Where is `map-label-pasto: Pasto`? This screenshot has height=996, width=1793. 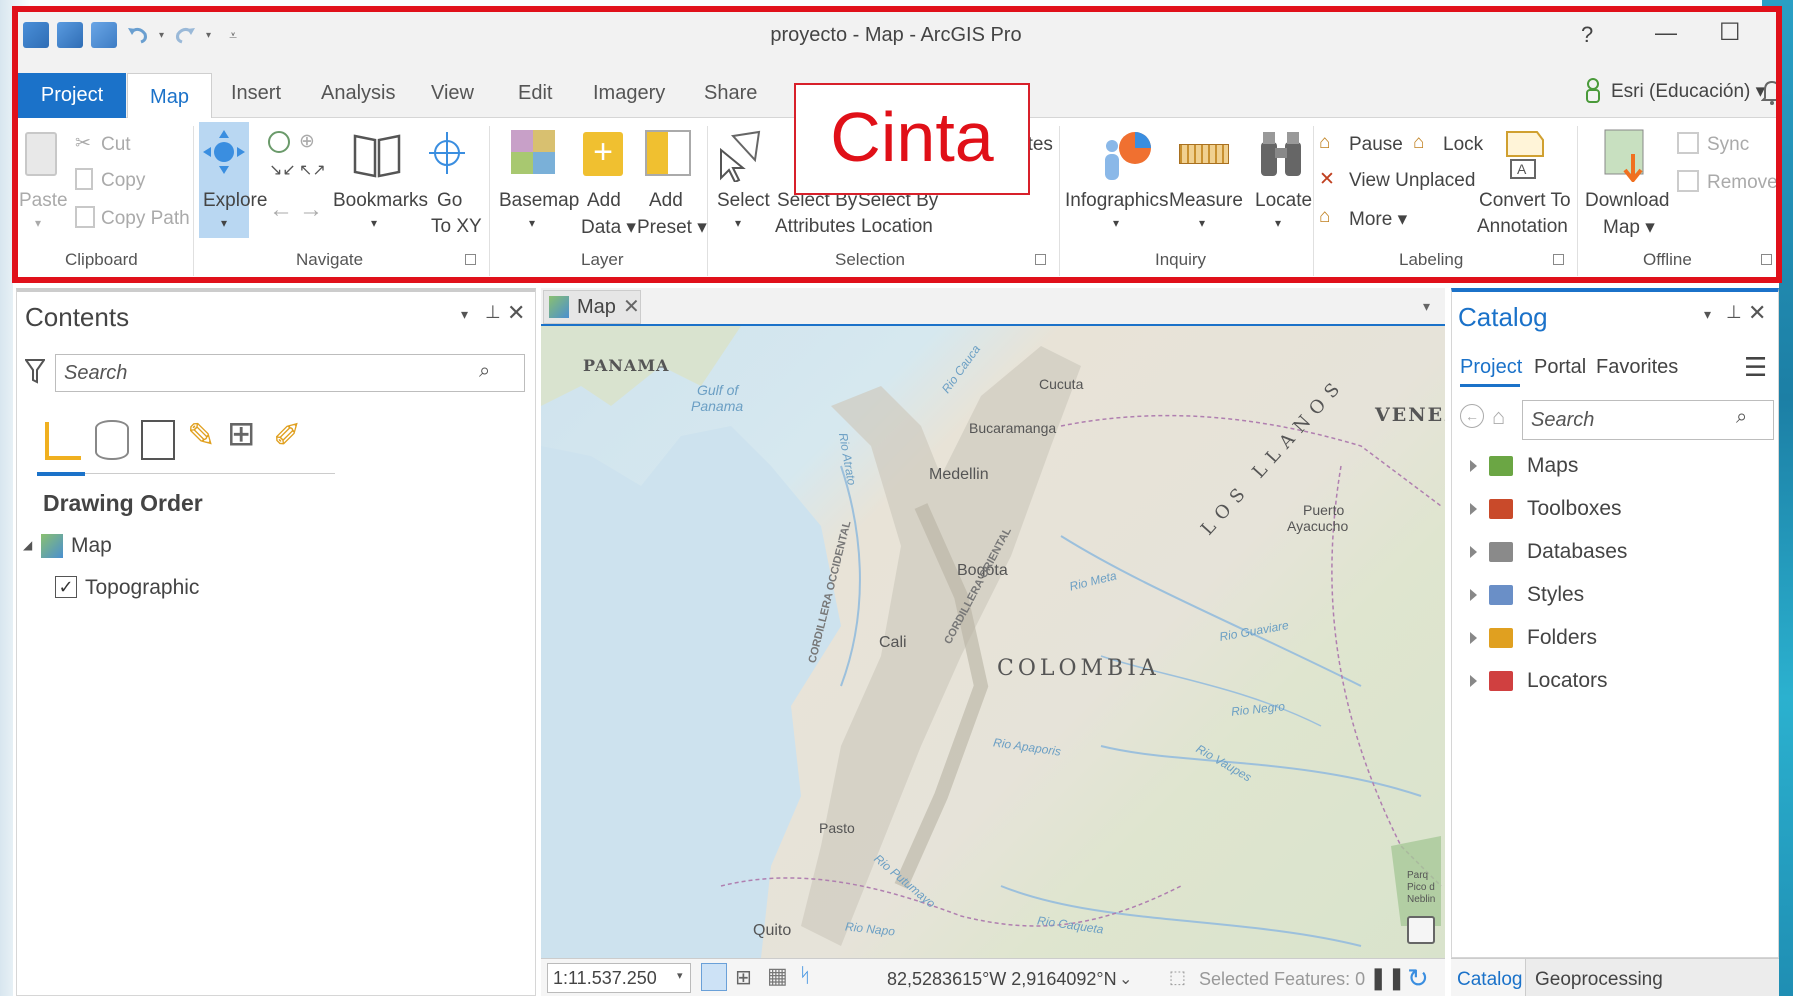
map-label-pasto: Pasto is located at coordinates (837, 828).